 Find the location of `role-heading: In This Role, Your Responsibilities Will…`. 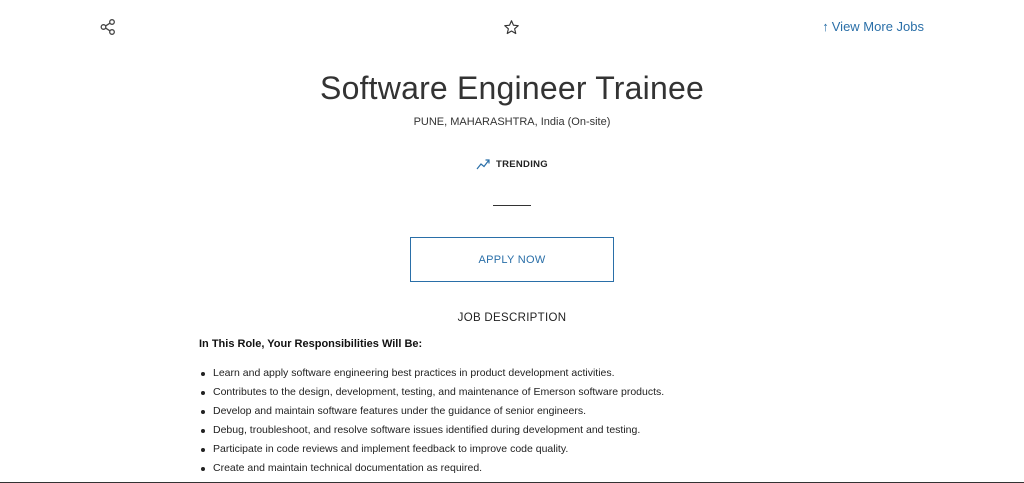

role-heading: In This Role, Your Responsibilities Will… is located at coordinates (311, 344).